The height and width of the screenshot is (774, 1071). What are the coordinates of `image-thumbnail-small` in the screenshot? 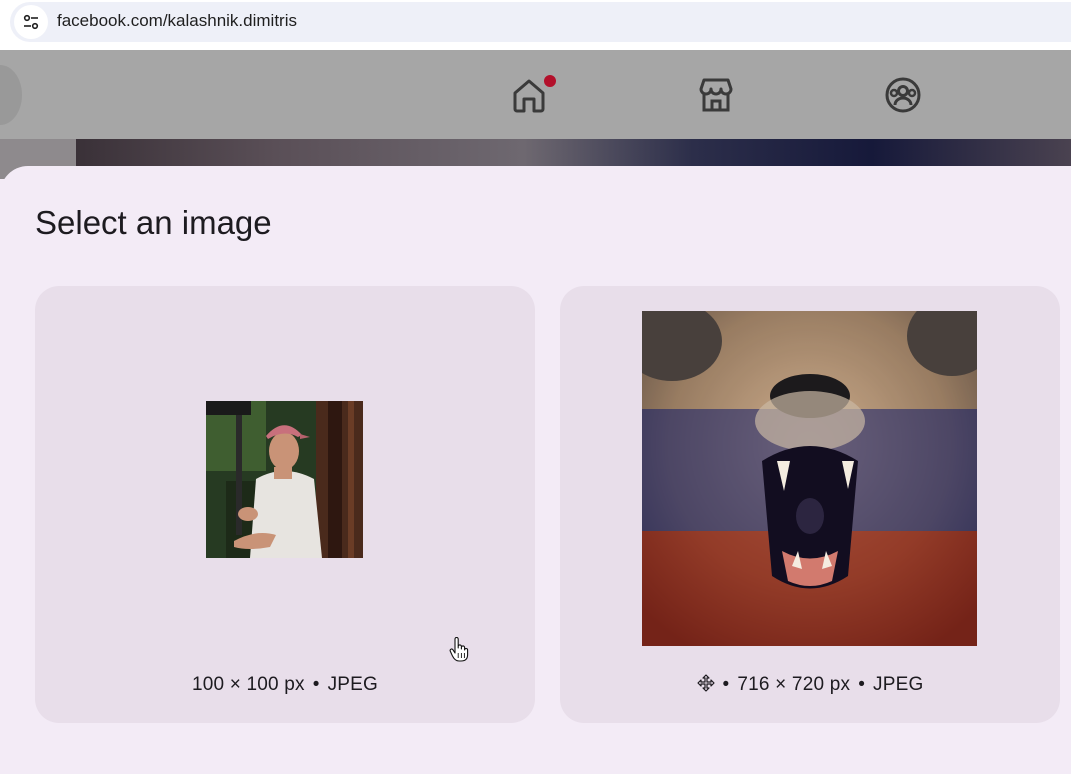 It's located at (284, 479).